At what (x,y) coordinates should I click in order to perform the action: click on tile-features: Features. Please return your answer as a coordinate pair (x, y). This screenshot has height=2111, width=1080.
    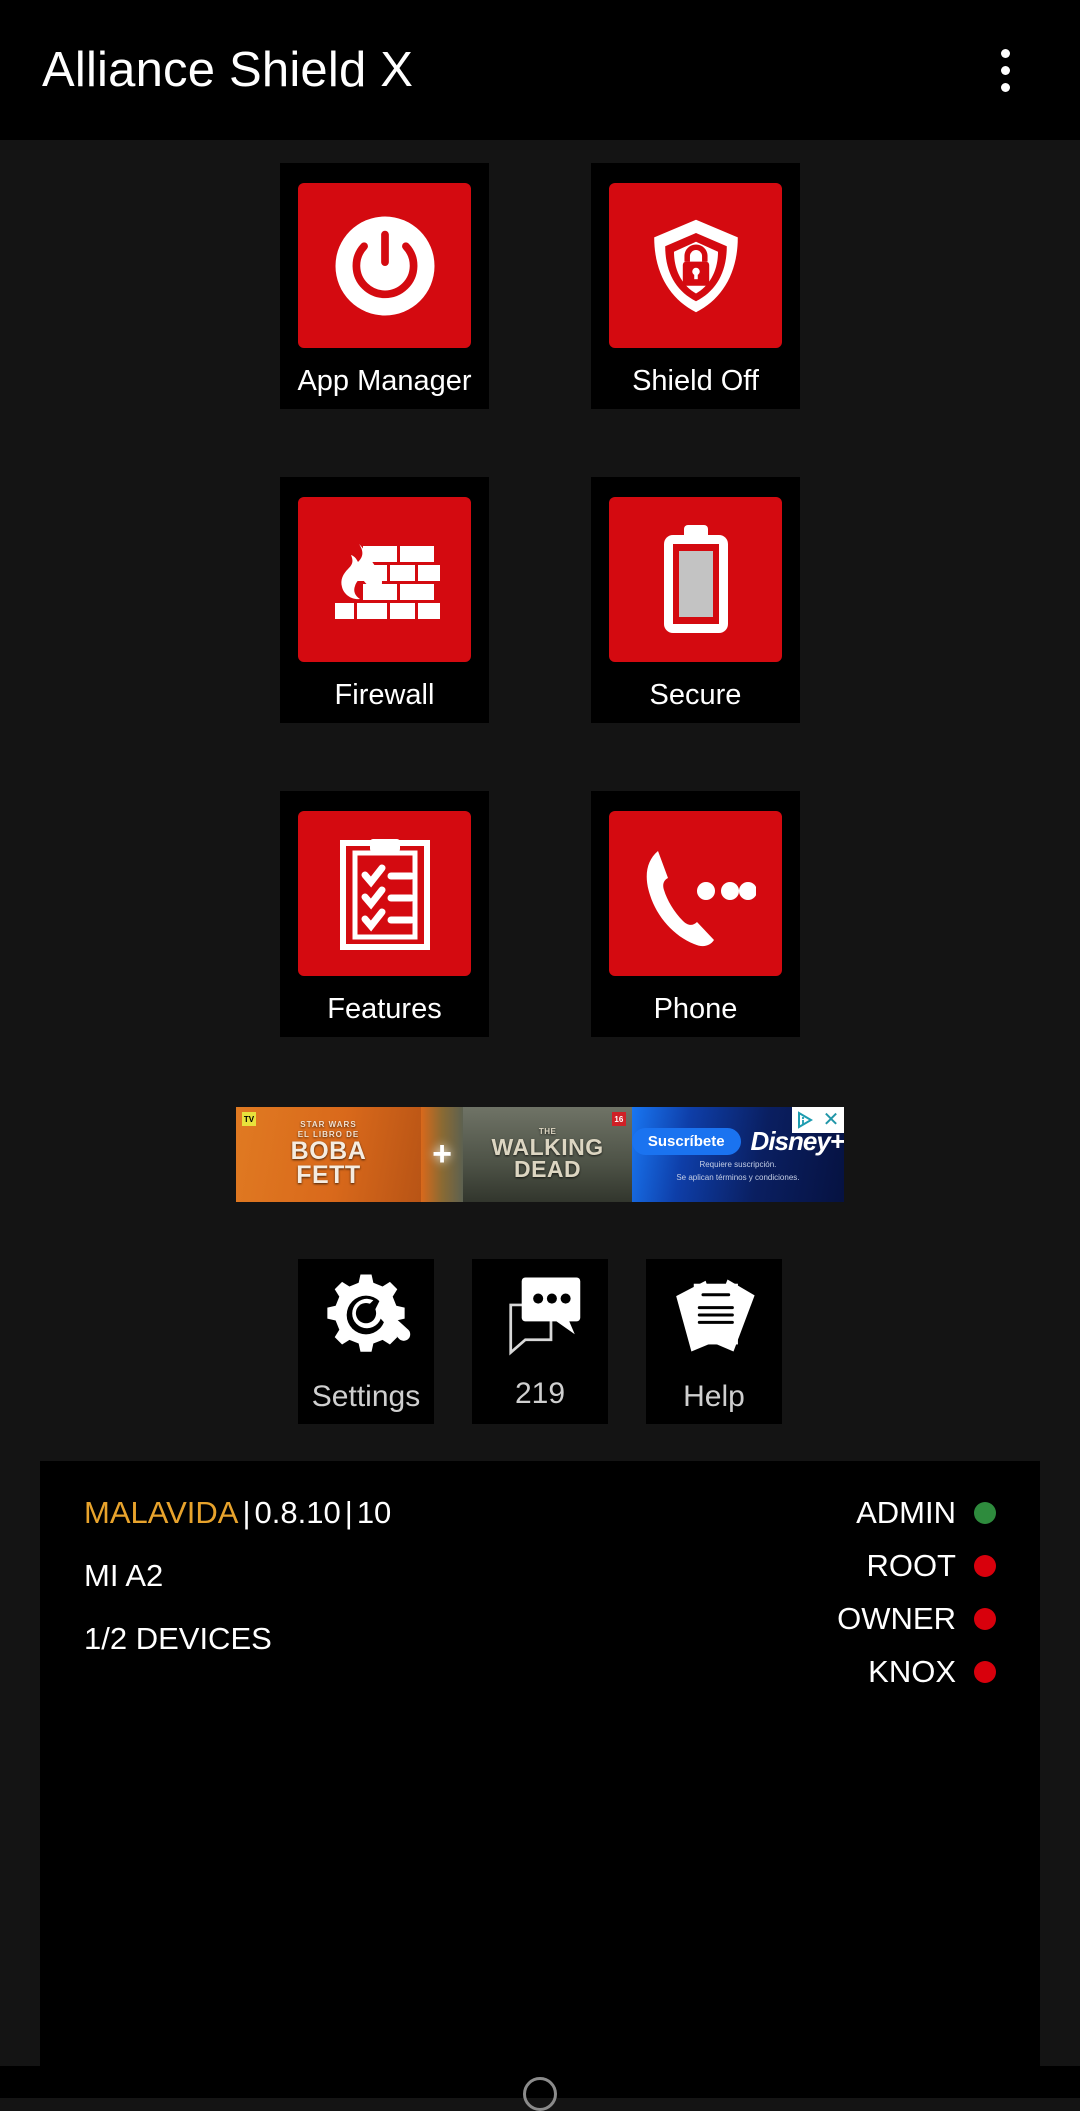
    Looking at the image, I should click on (384, 914).